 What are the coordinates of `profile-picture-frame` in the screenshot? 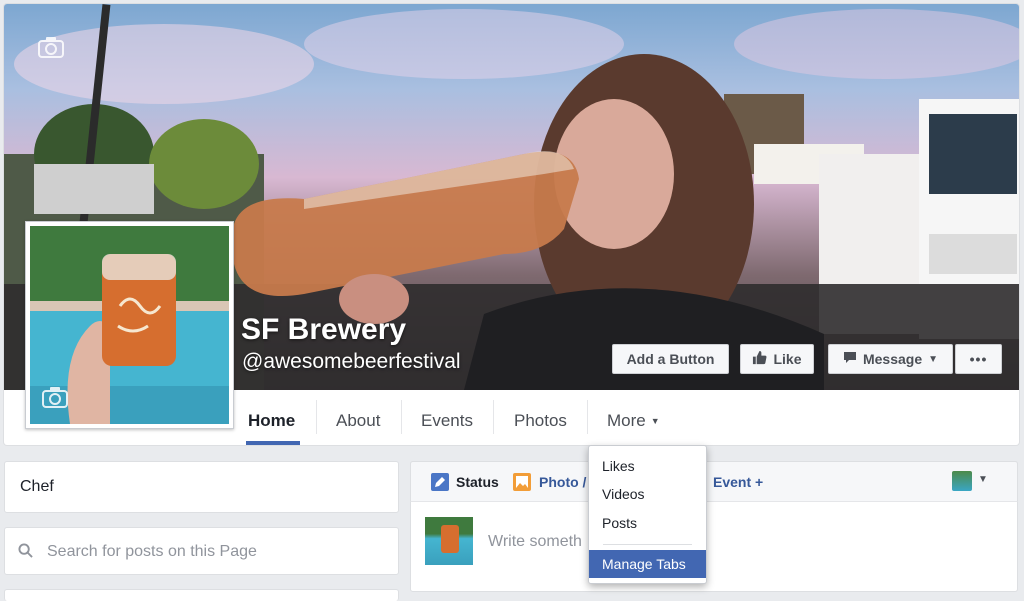 It's located at (129, 325).